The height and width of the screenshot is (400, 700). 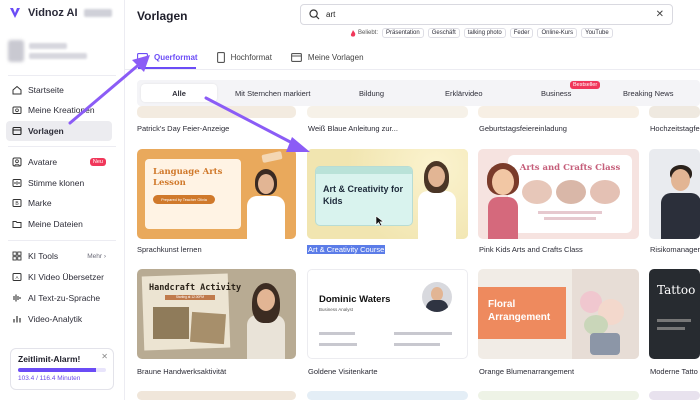 I want to click on thumb-title: Floral Arrangement, so click(x=519, y=311).